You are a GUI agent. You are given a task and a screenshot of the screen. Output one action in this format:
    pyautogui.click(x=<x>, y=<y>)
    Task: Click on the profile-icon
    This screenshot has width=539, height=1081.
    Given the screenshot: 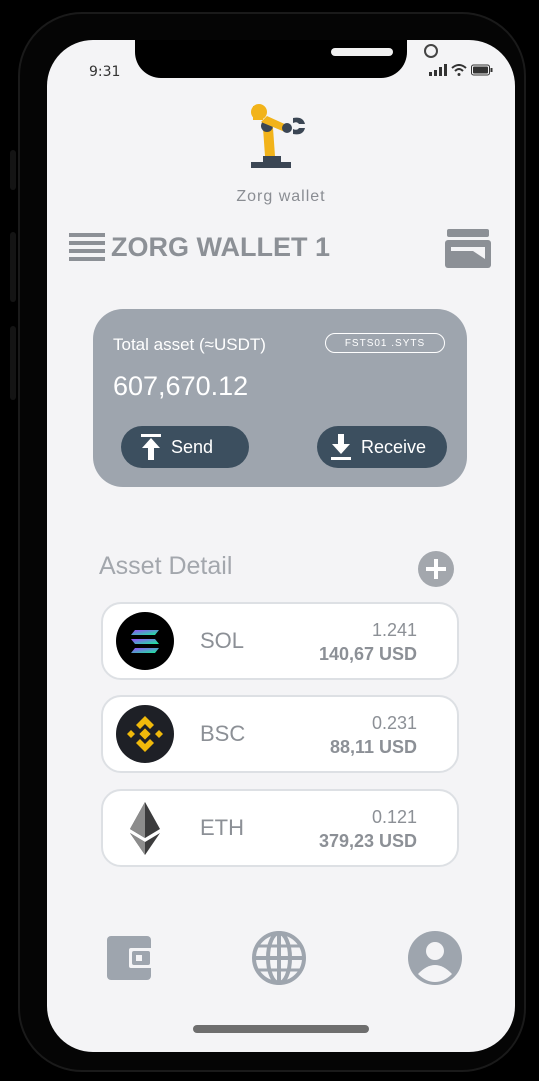 What is the action you would take?
    pyautogui.click(x=435, y=958)
    